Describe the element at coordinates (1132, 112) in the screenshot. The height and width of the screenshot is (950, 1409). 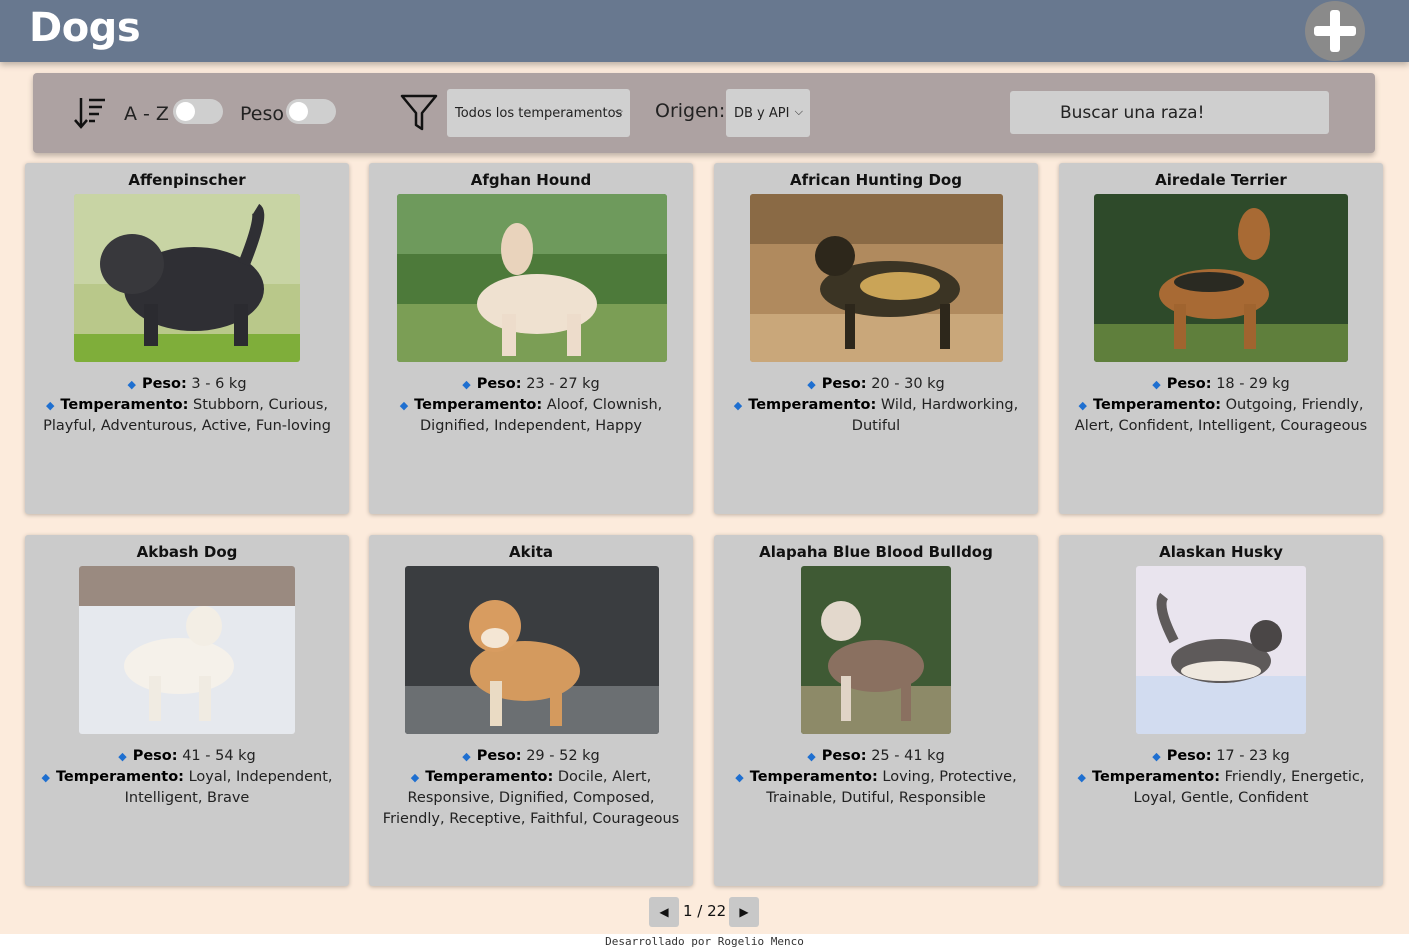
I see `search-placeholder: Buscar una raza!` at that location.